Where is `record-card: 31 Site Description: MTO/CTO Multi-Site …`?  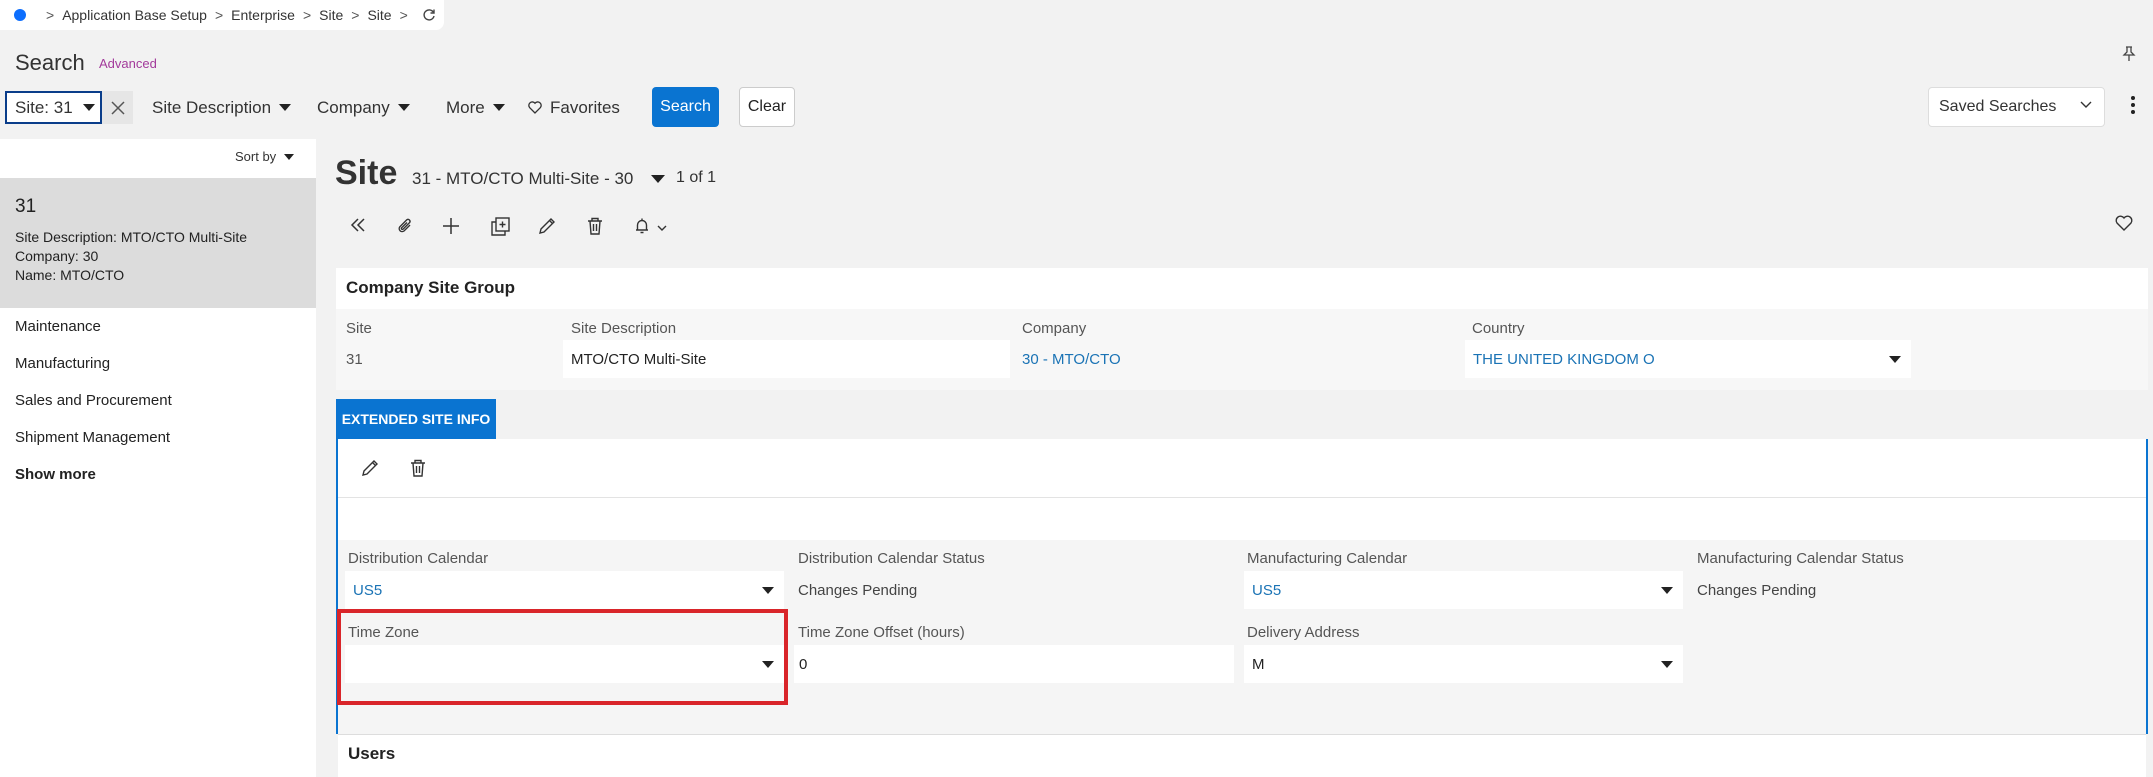
record-card: 31 Site Description: MTO/CTO Multi-Site … is located at coordinates (158, 243).